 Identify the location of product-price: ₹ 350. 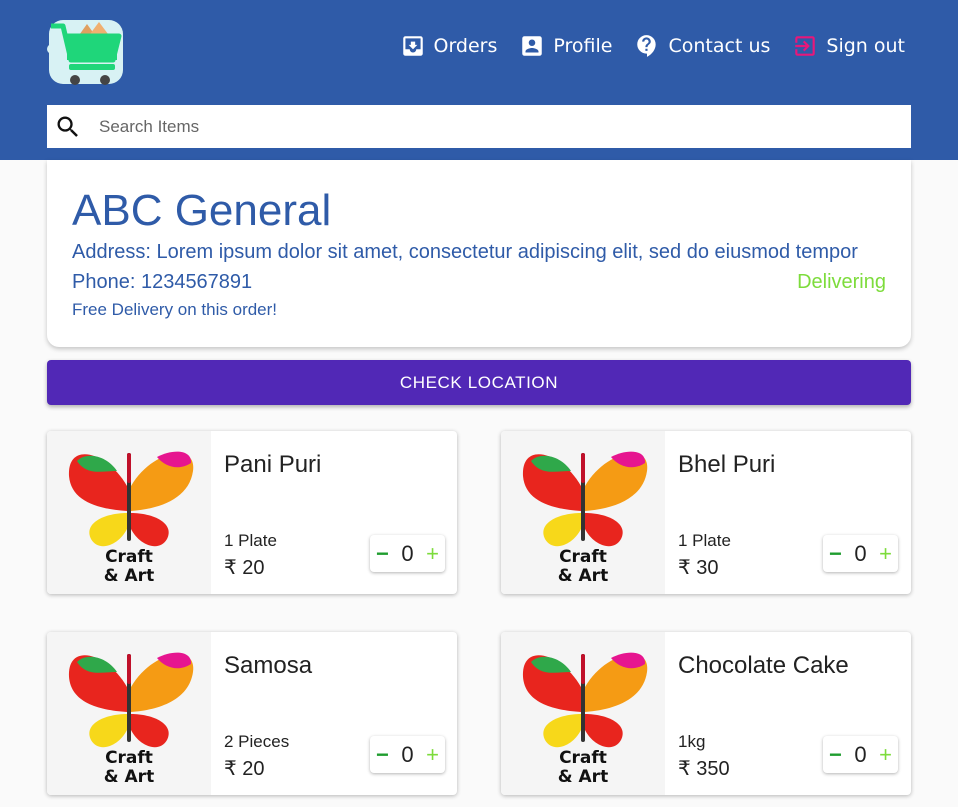
(704, 769).